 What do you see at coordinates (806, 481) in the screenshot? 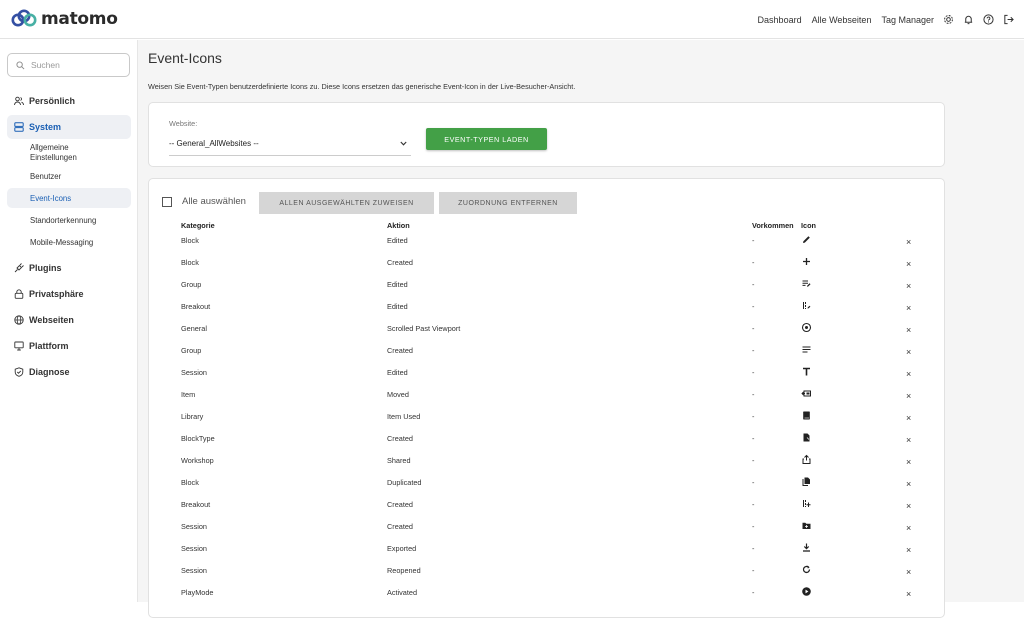
I see `copy-icon` at bounding box center [806, 481].